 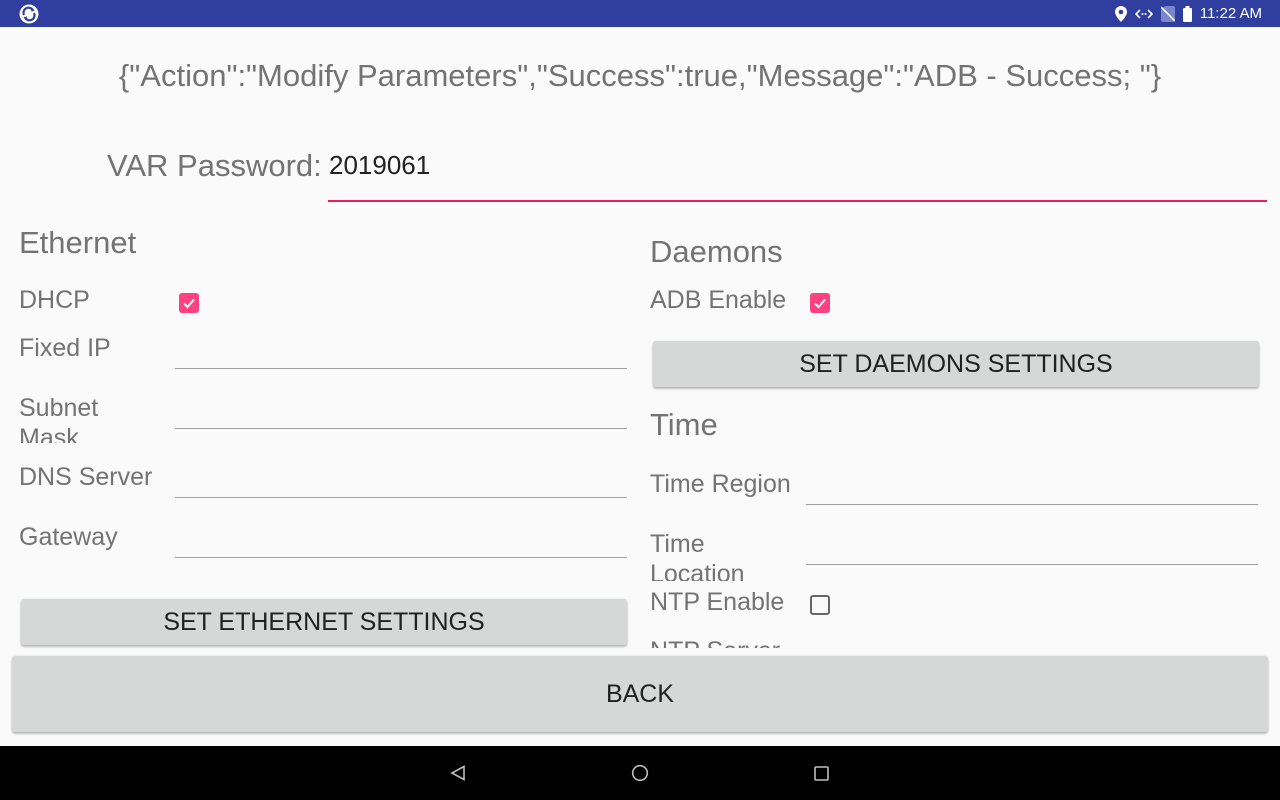 I want to click on set-daemons-settings-button: SET DAEMONS SETTINGS, so click(x=956, y=364).